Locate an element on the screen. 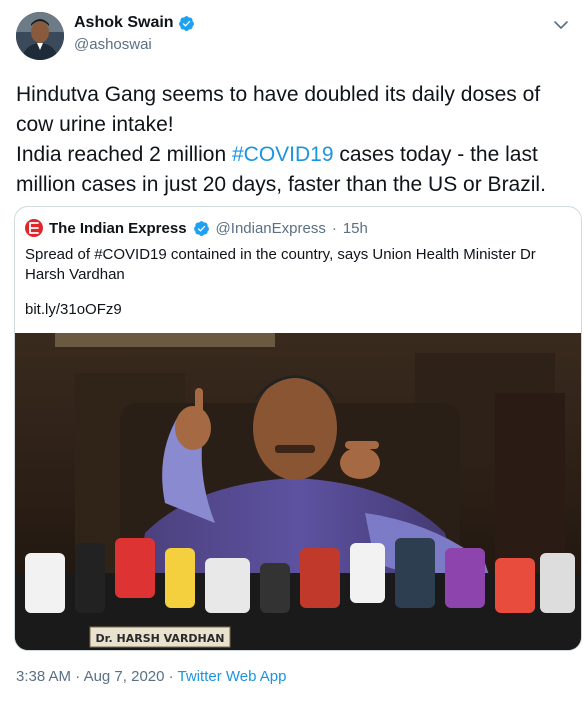 The image size is (588, 701). quoted-tweet-header: The Indian Express @IndianExpress · 15h is located at coordinates (196, 228).